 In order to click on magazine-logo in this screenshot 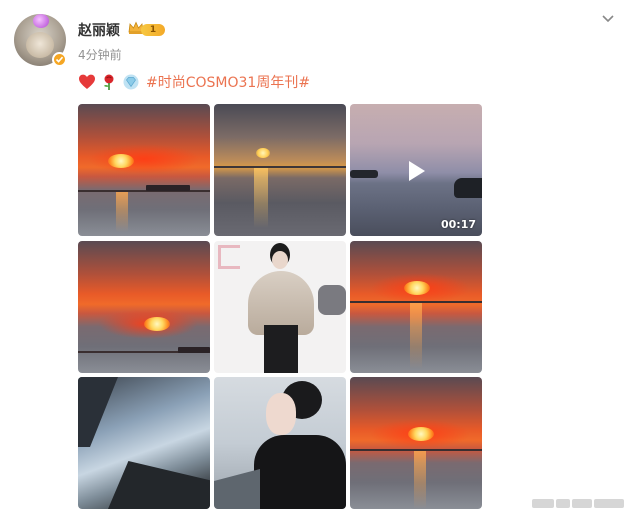, I will do `click(229, 257)`.